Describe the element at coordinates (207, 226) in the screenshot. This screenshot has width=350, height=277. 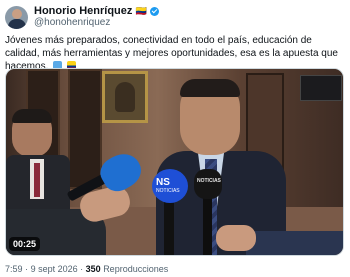
I see `video-mic-black-handle` at that location.